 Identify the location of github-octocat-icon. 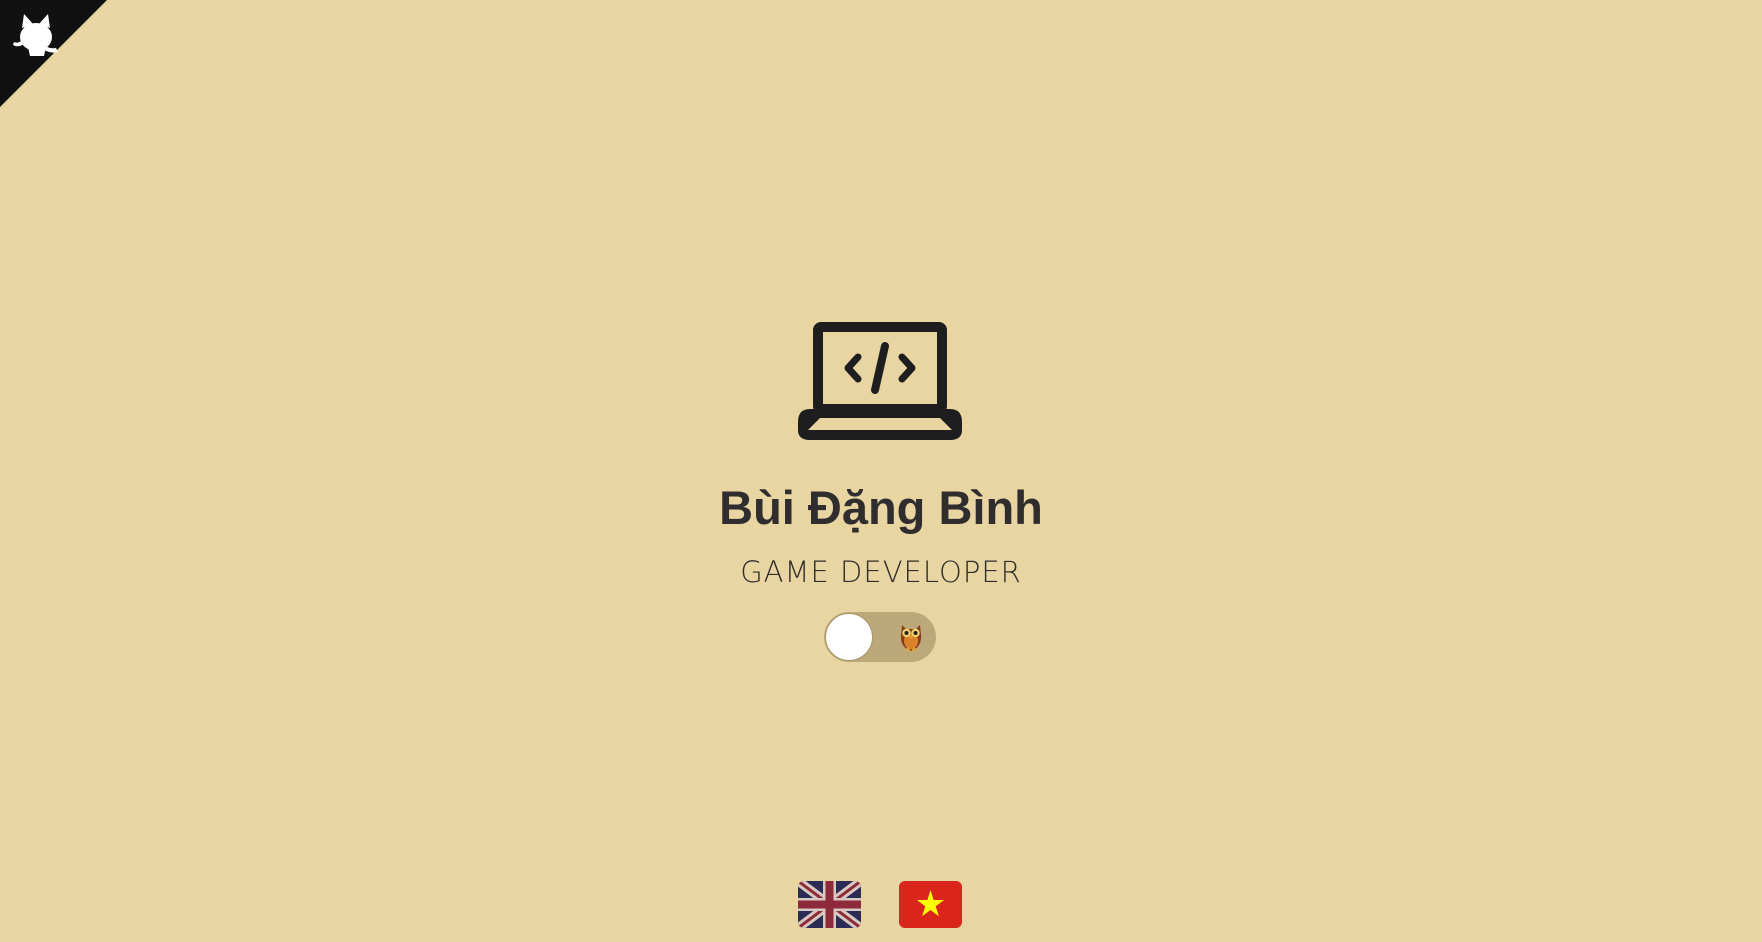
(53, 53).